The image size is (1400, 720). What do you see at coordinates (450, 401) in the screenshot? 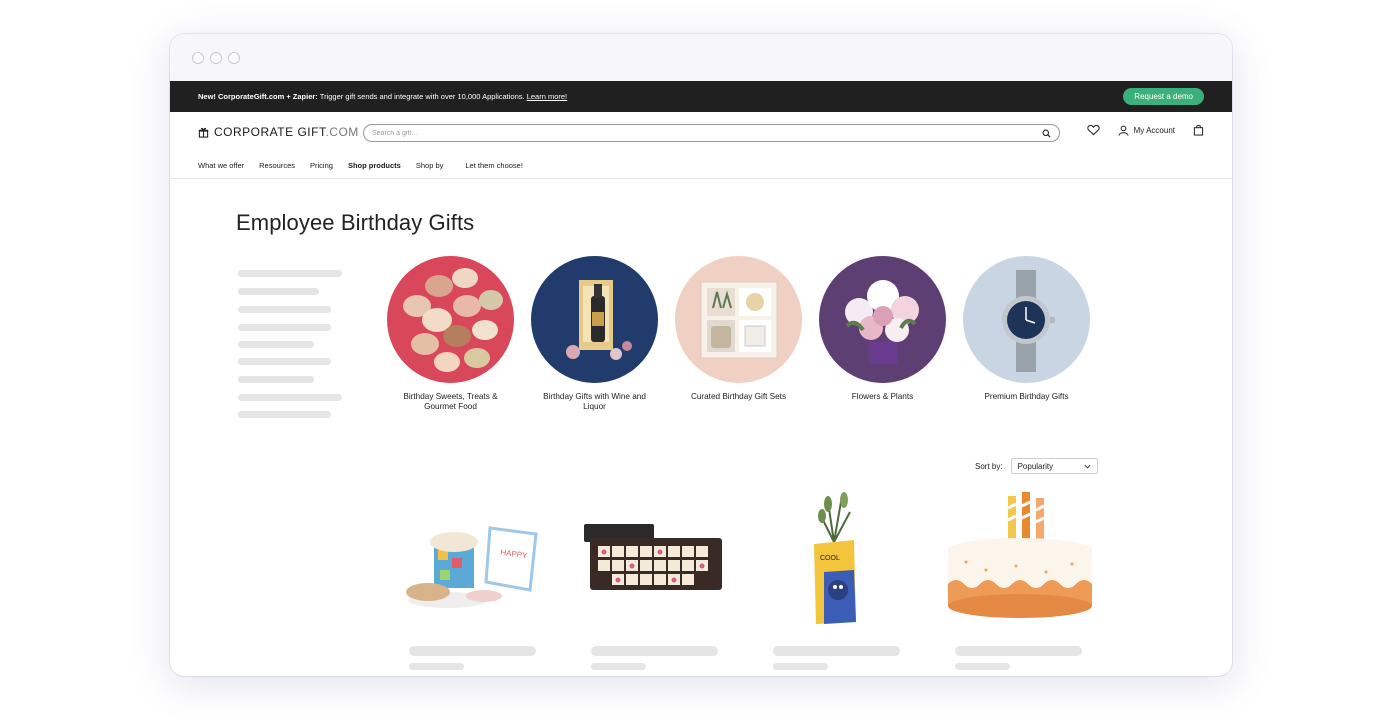
I see `category-label: Birthday Sweets, Treats & Gourmet Food` at bounding box center [450, 401].